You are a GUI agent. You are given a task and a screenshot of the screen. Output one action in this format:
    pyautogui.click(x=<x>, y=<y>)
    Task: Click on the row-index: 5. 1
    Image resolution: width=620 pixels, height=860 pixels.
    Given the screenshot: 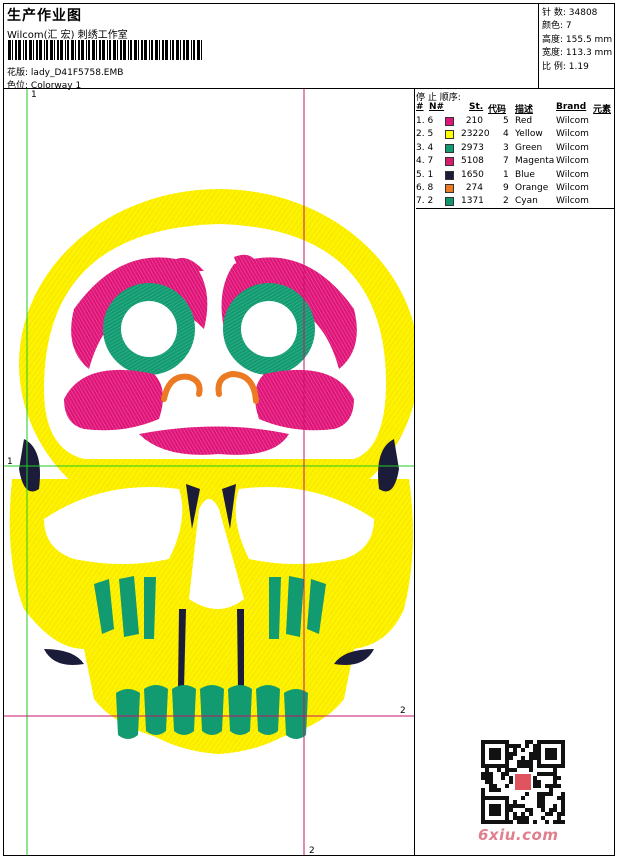 What is the action you would take?
    pyautogui.click(x=425, y=174)
    